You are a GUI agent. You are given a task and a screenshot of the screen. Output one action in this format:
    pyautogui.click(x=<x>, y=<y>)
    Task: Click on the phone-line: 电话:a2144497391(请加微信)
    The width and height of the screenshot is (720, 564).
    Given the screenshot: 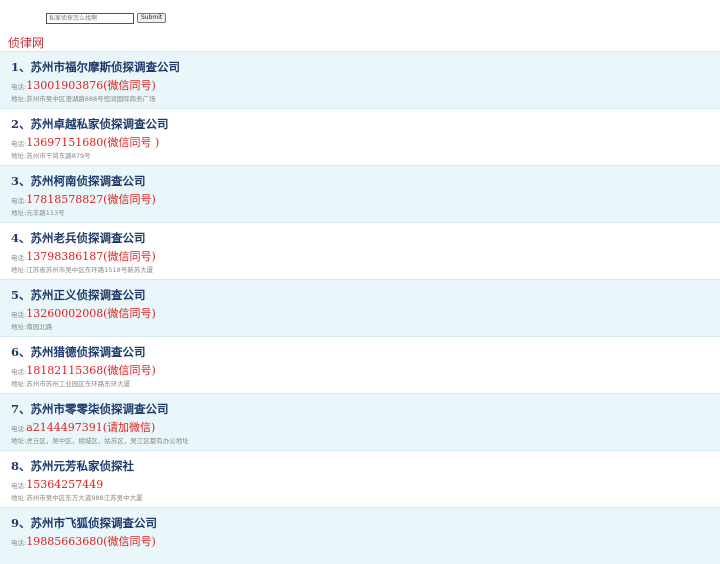 What is the action you would take?
    pyautogui.click(x=83, y=427)
    